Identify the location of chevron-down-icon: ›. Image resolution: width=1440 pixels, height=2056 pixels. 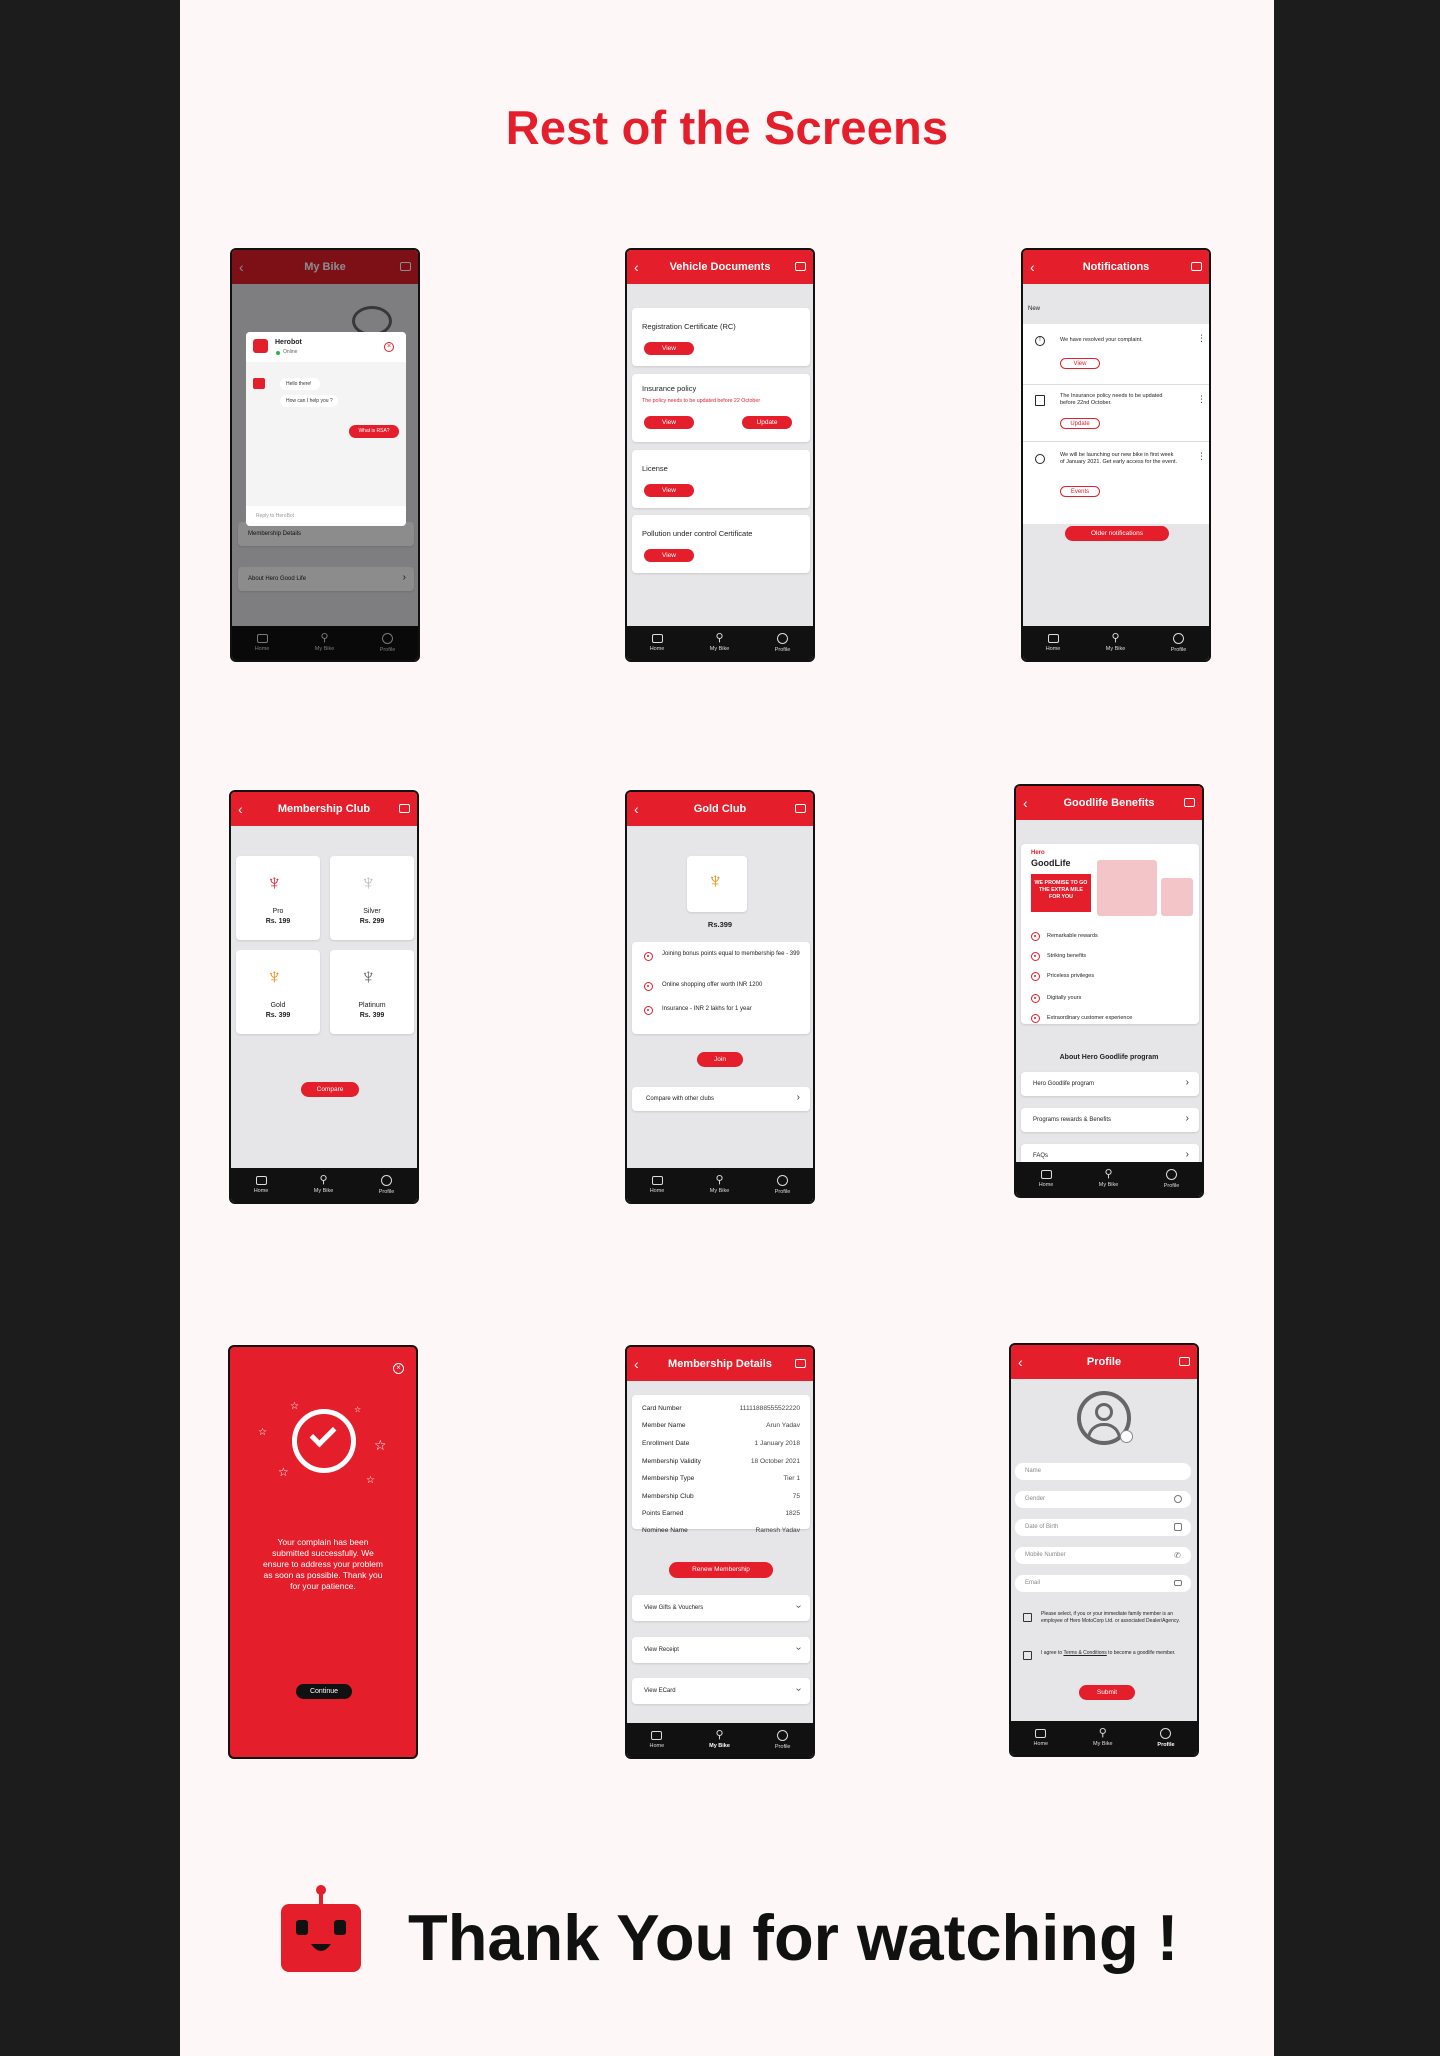
(798, 1606).